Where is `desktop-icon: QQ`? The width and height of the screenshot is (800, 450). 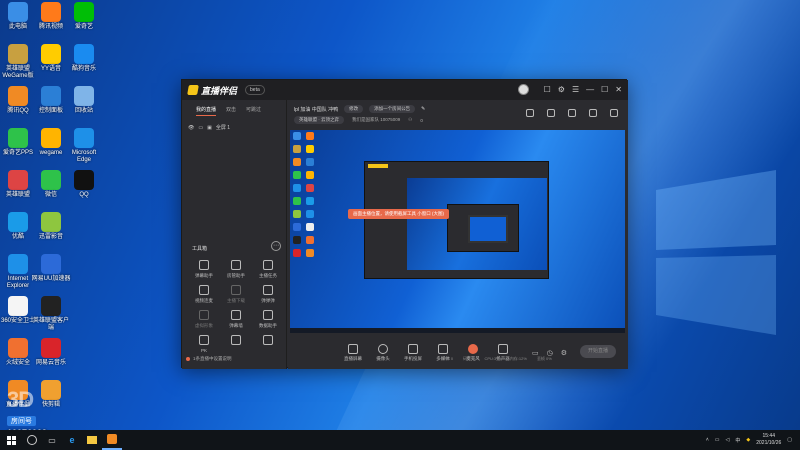 desktop-icon: QQ is located at coordinates (84, 184).